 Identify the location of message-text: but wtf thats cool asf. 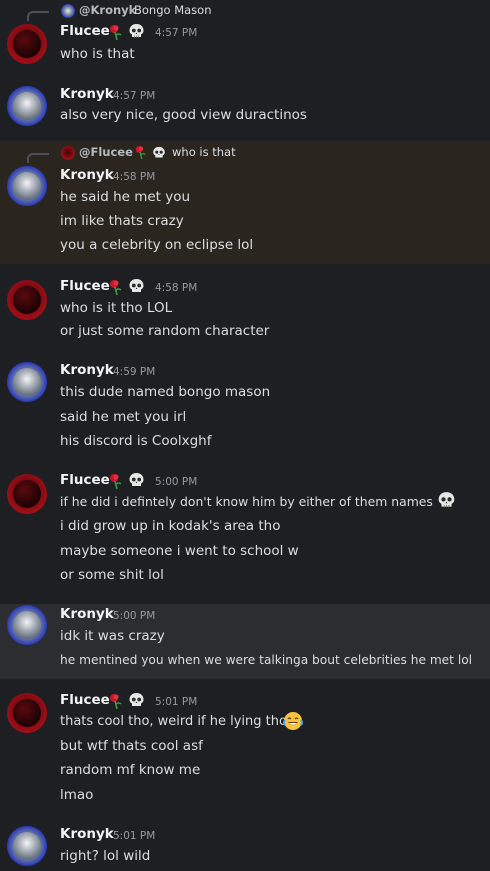
(131, 746).